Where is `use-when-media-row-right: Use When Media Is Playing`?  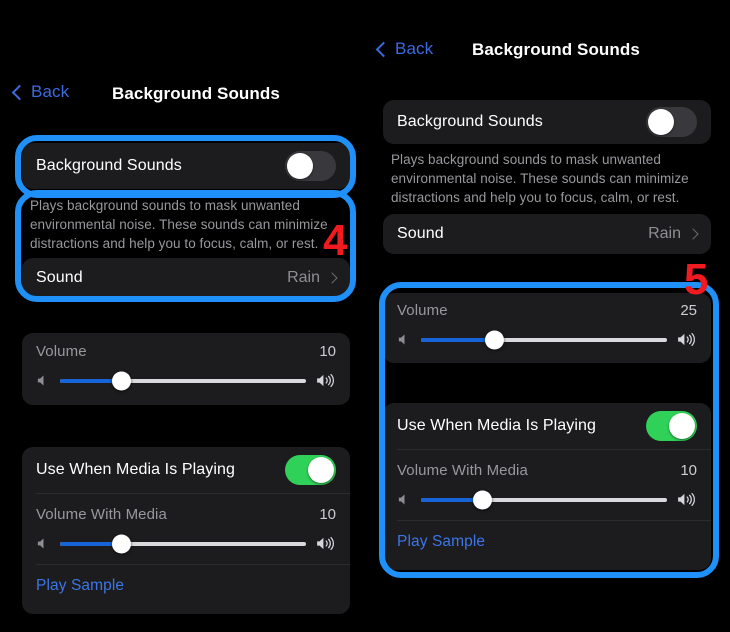 use-when-media-row-right: Use When Media Is Playing is located at coordinates (547, 426).